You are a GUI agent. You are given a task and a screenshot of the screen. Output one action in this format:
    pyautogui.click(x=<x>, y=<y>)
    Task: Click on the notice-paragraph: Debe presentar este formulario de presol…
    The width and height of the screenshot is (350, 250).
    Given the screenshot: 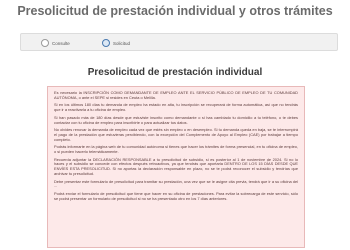 What is the action you would take?
    pyautogui.click(x=176, y=183)
    